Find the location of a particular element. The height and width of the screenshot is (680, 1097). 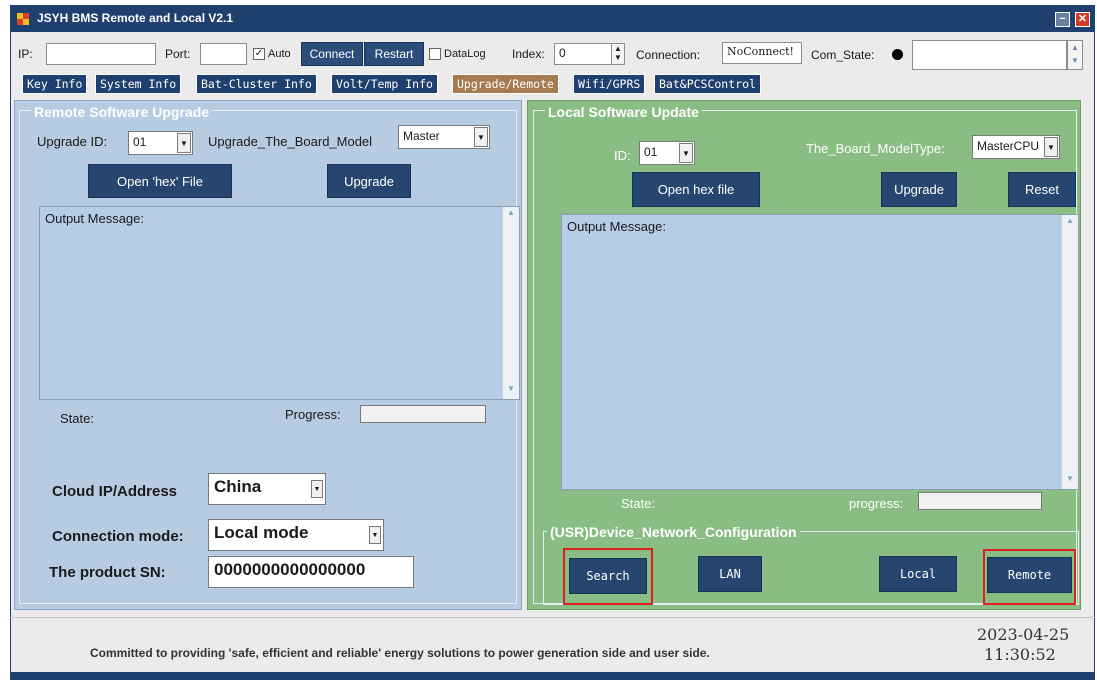

local-mode-button: Local is located at coordinates (918, 574).